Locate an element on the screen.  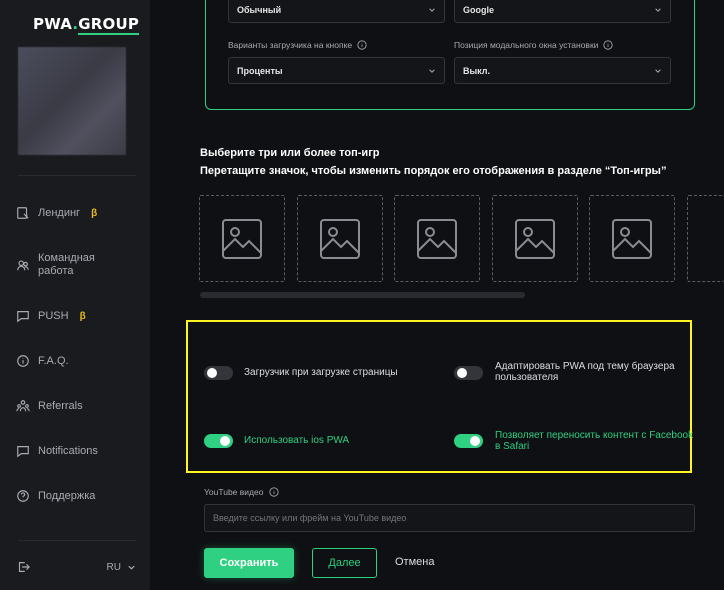
brand-logo: PWA.GROUP is located at coordinates (86, 25).